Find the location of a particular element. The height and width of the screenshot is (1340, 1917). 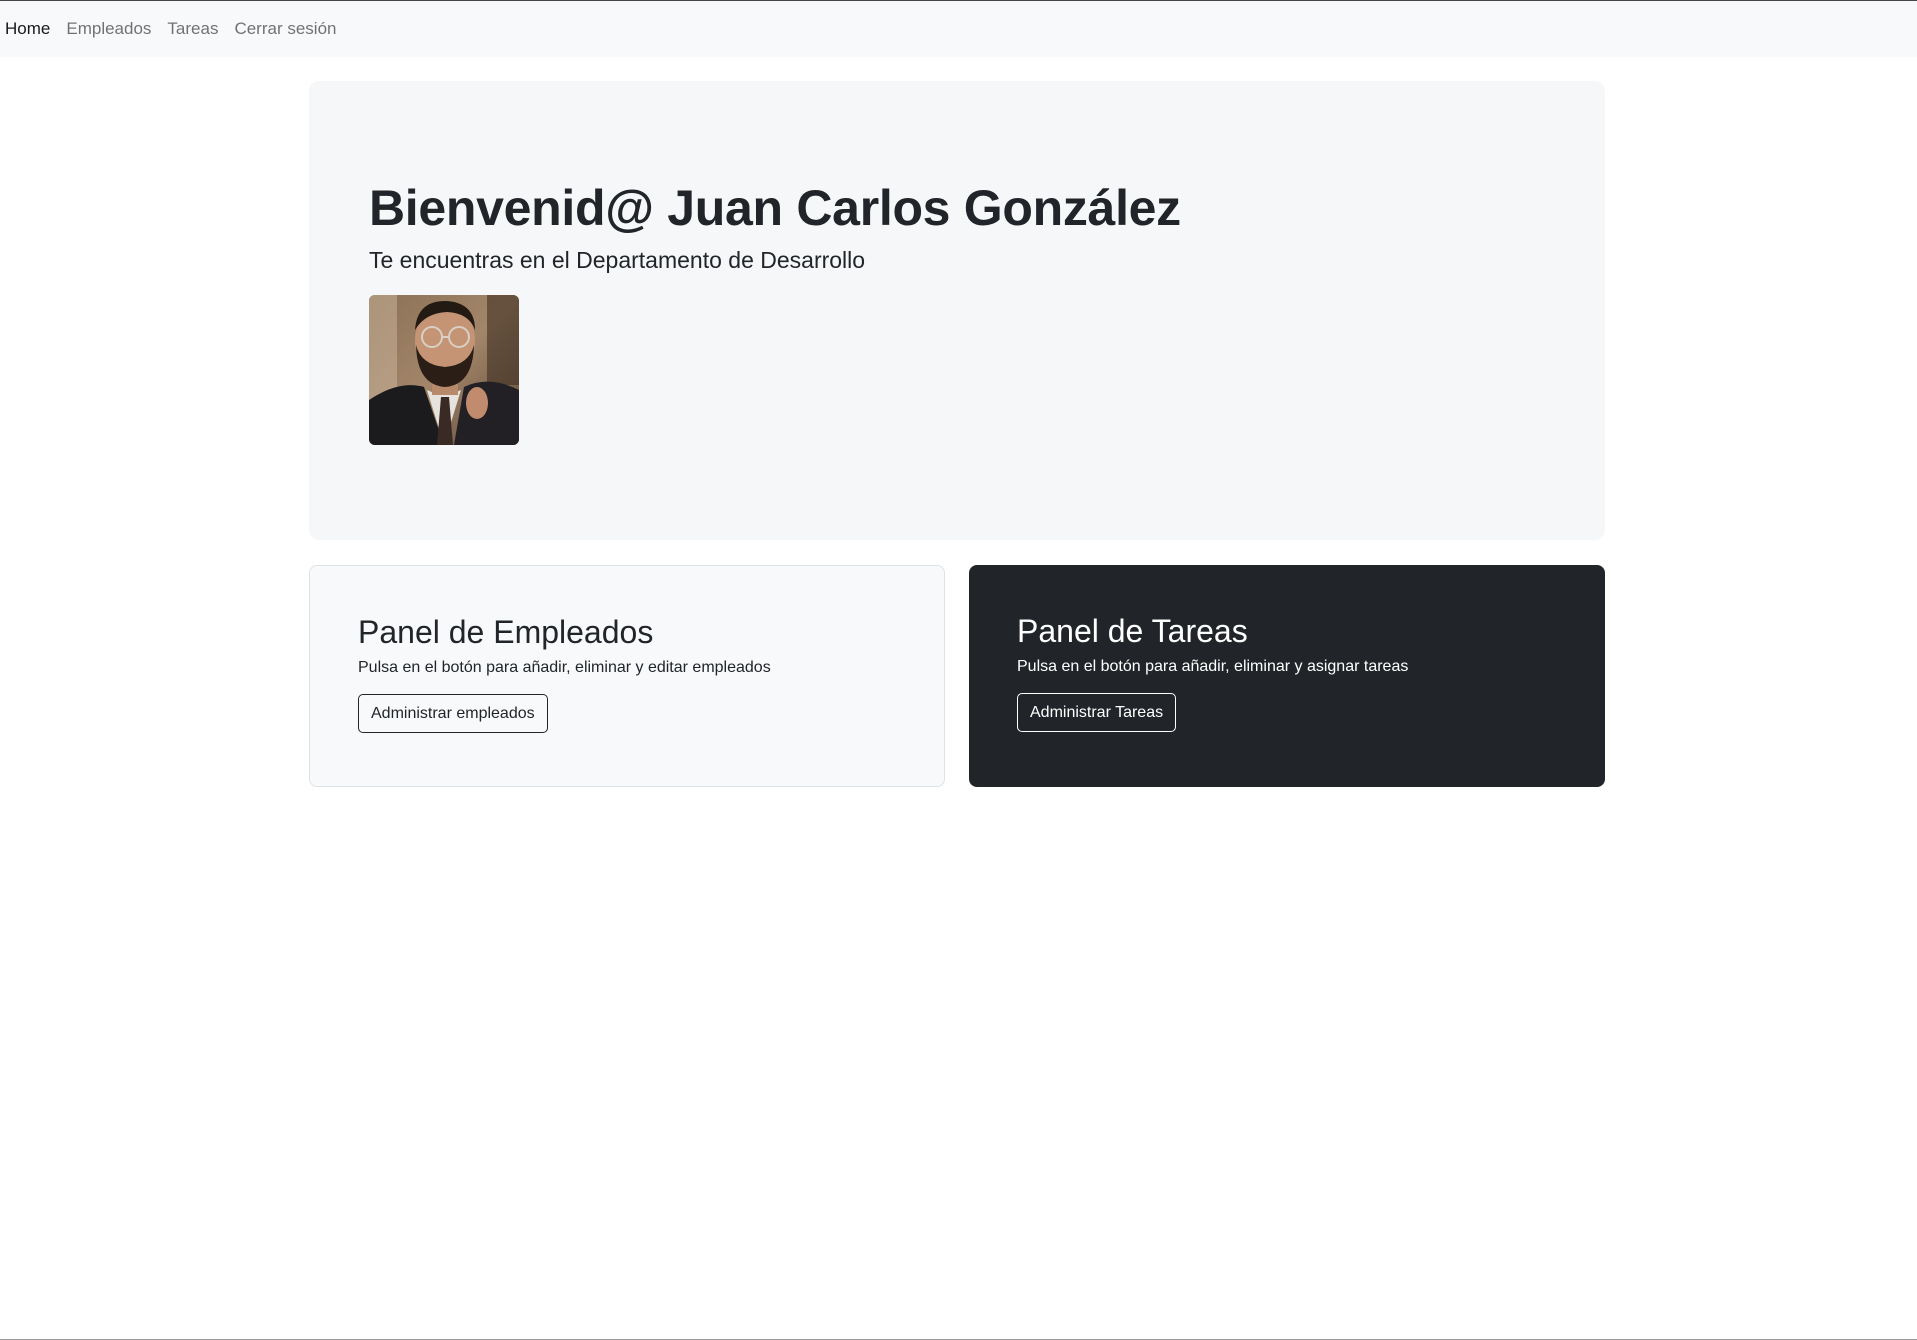

nav-link-home: Home is located at coordinates (27, 29).